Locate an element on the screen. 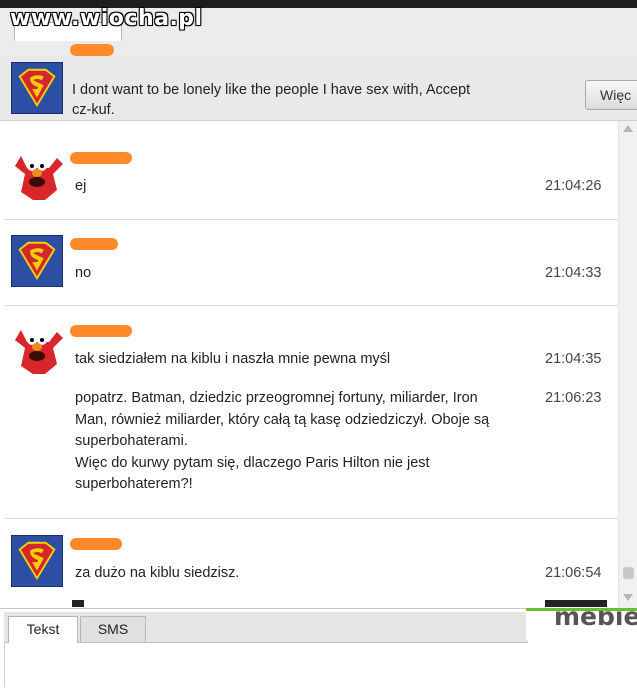 The image size is (637, 688). more-button: Więc is located at coordinates (611, 95).